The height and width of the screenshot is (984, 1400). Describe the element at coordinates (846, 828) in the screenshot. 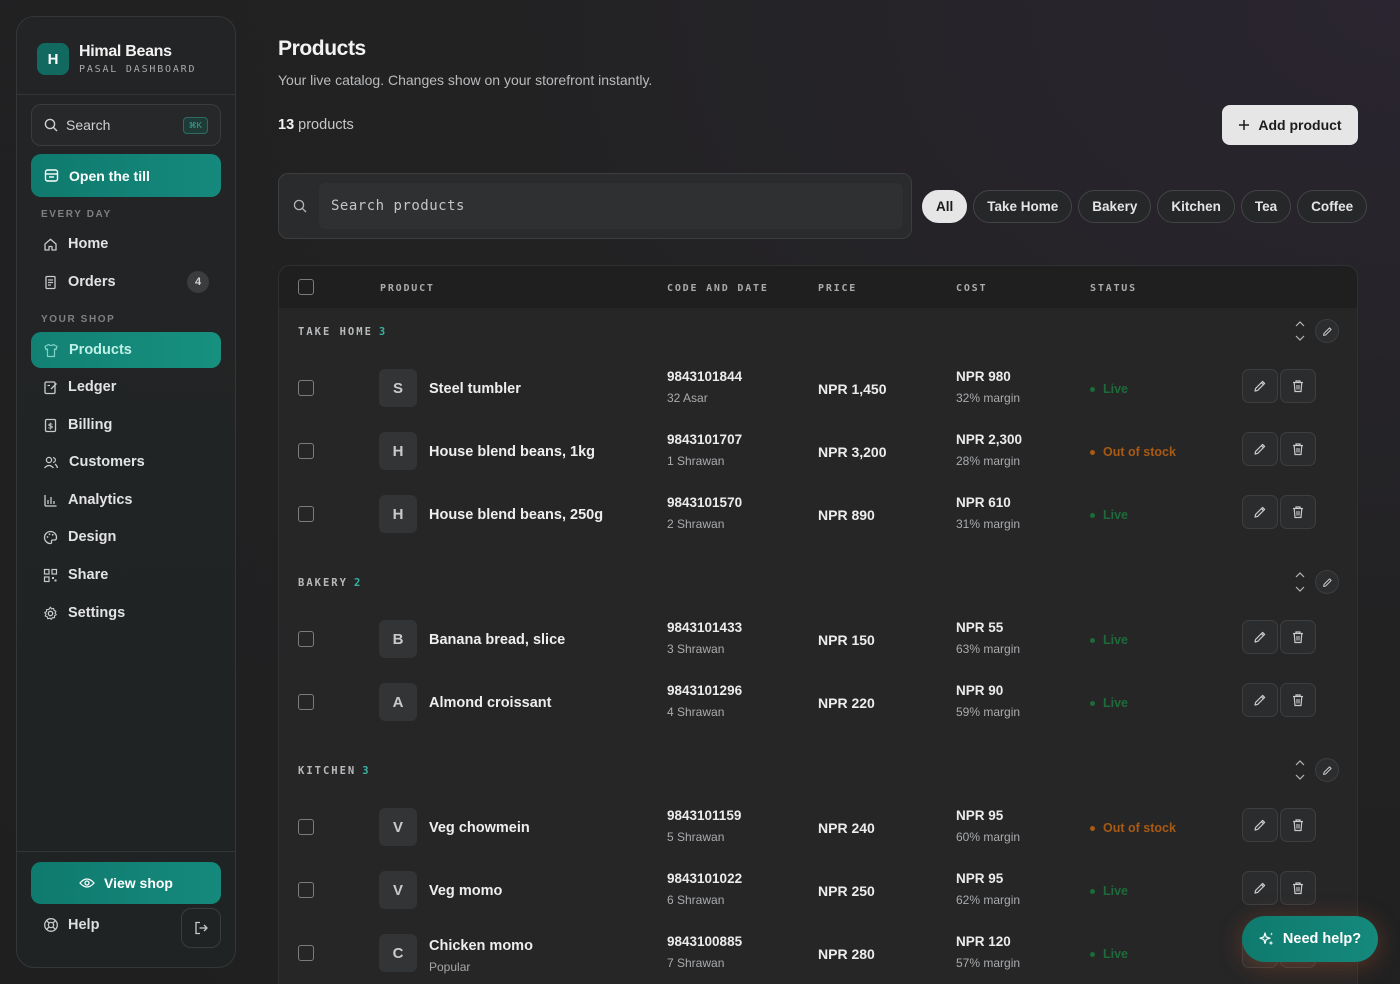

I see `product-price: NPR 240` at that location.